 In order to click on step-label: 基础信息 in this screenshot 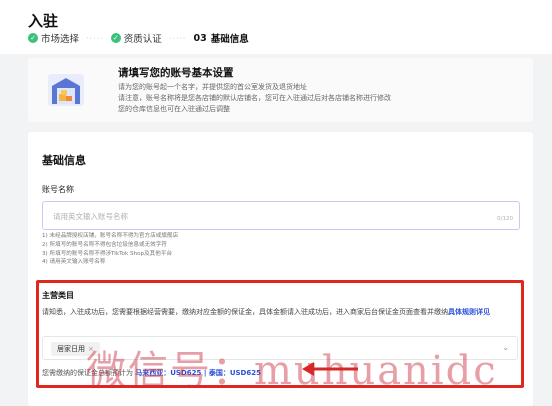, I will do `click(229, 39)`.